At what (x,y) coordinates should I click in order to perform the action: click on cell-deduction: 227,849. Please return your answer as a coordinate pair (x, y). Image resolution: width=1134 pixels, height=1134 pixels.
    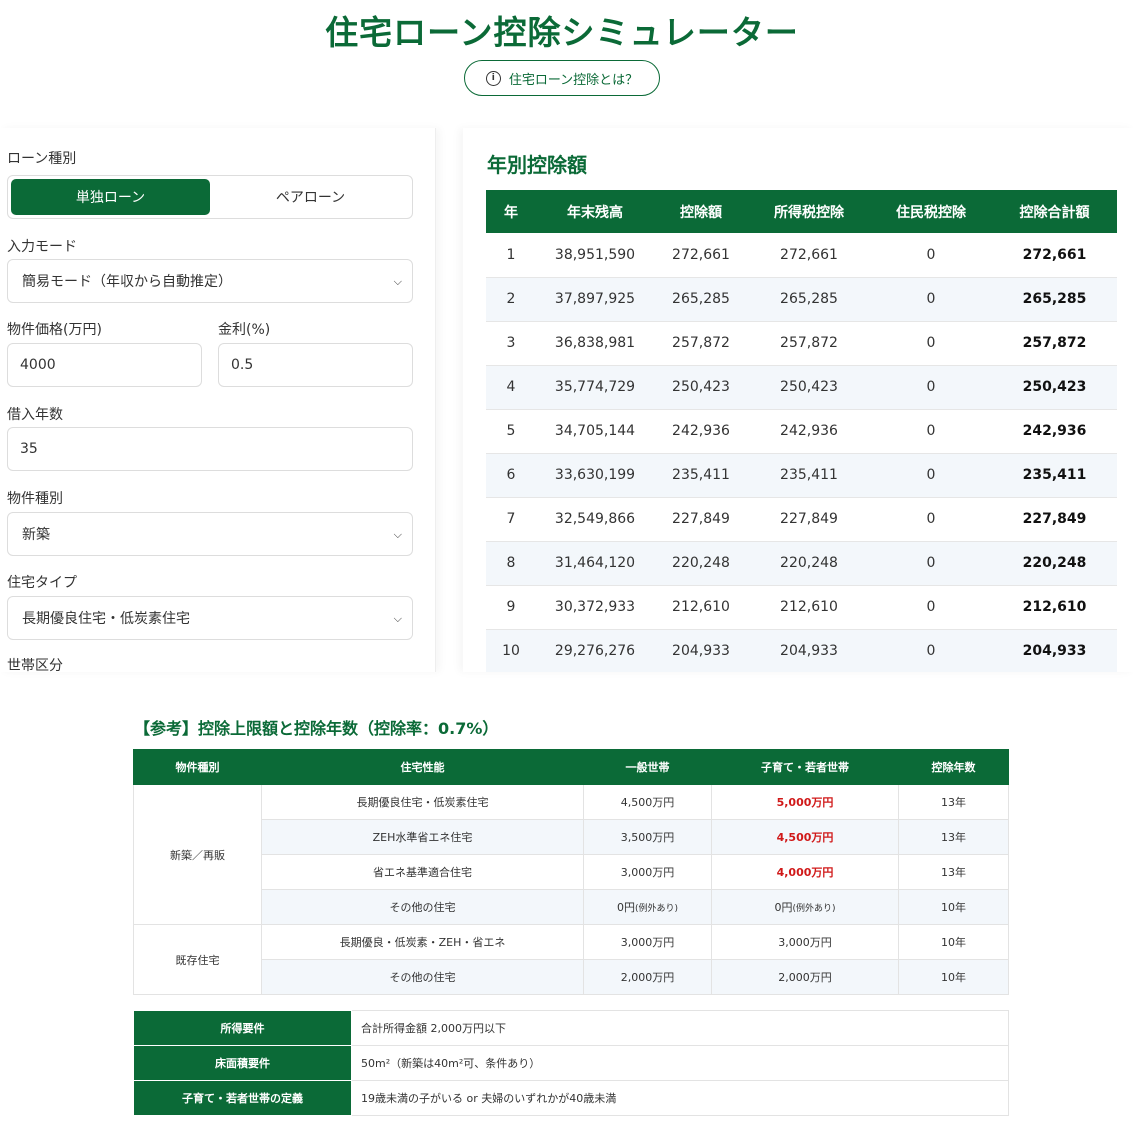
    Looking at the image, I should click on (701, 519).